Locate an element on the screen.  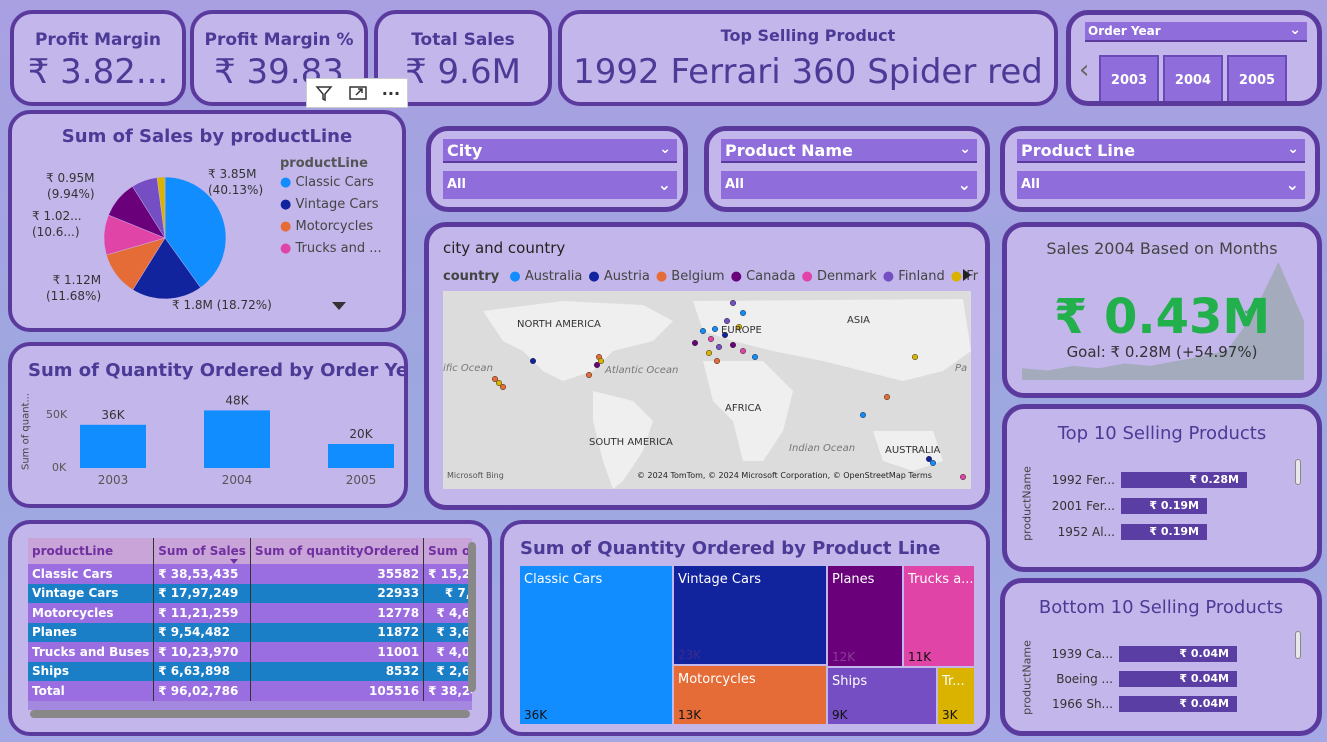
chart-title: Bottom 10 Selling Products is located at coordinates (1161, 607).